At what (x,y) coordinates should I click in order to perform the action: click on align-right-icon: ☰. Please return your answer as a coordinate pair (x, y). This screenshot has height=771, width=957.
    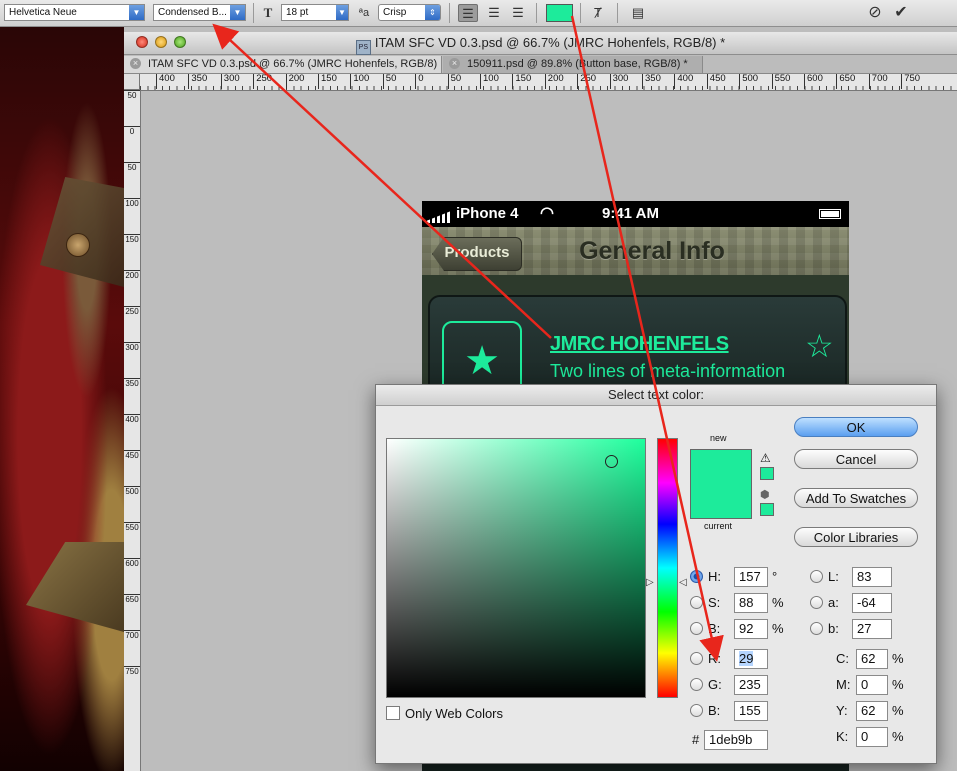
    Looking at the image, I should click on (518, 13).